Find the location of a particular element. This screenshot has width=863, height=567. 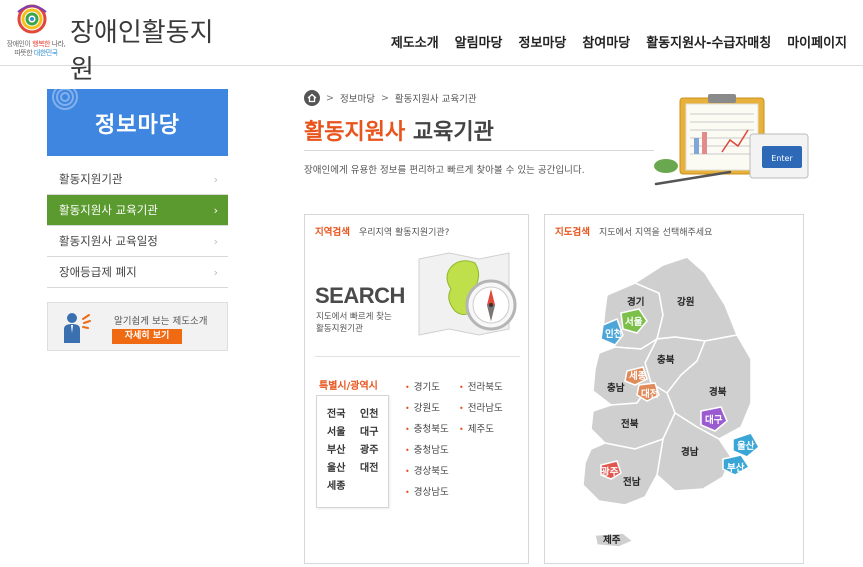

province-list-2: 전라북도 전라남도 제주도 is located at coordinates (481, 410).